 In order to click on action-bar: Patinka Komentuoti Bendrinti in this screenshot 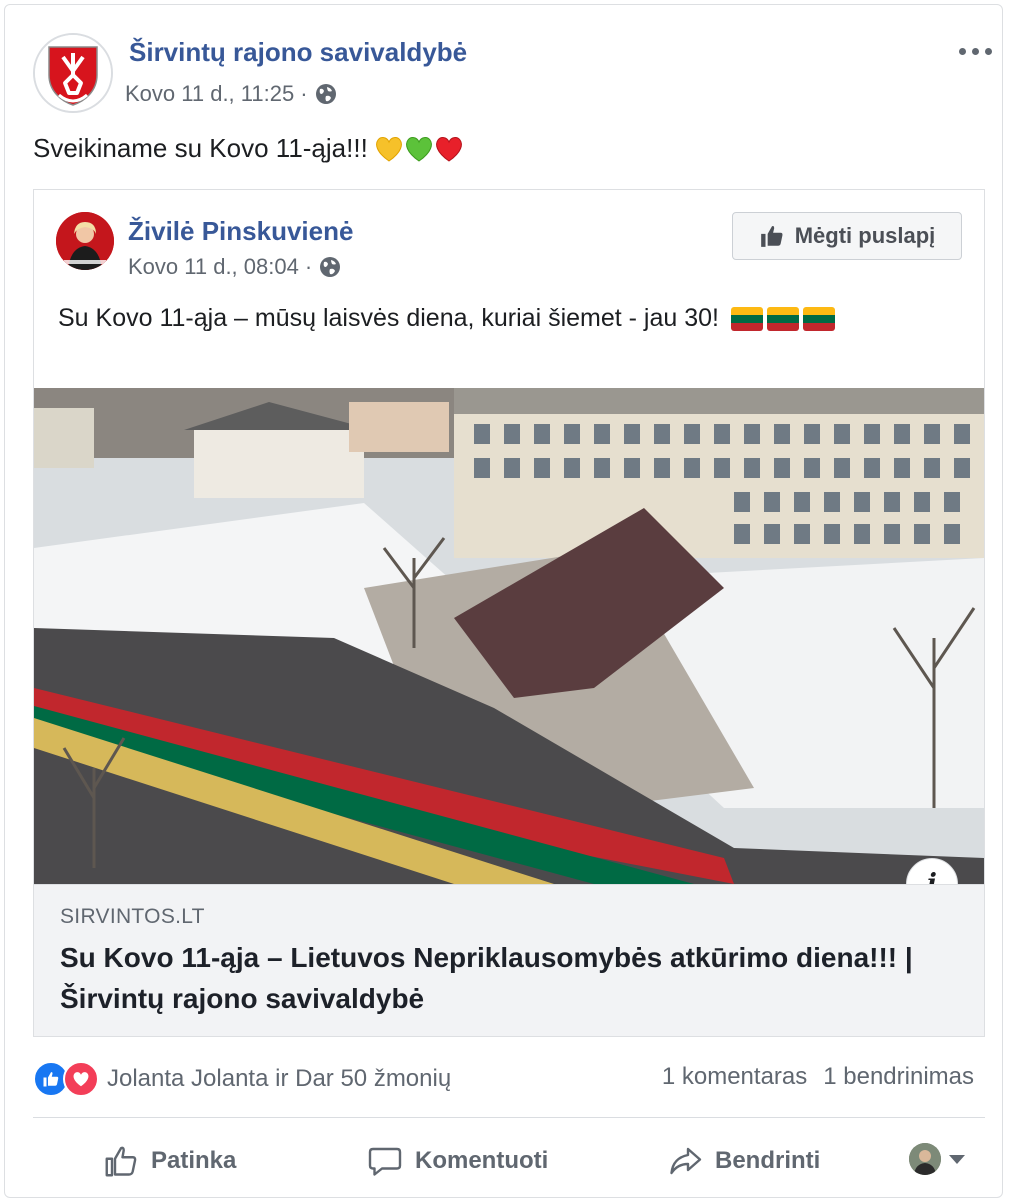, I will do `click(509, 1161)`.